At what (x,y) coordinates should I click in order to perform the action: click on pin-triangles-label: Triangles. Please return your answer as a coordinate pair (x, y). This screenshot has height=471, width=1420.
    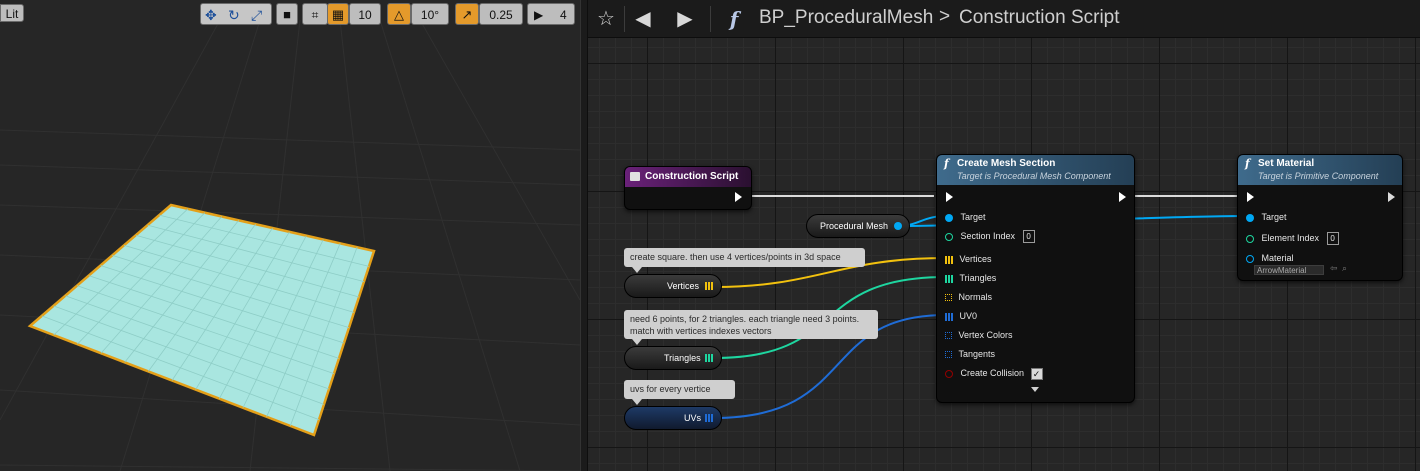
    Looking at the image, I should click on (978, 278).